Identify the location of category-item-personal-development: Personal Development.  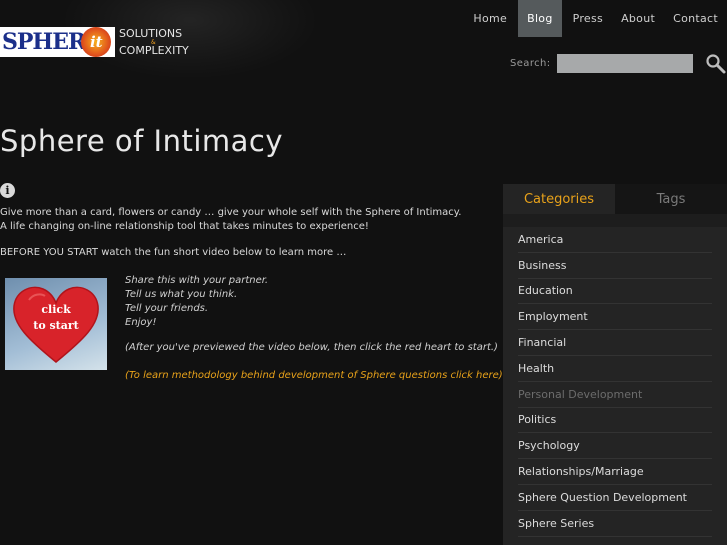
(615, 395).